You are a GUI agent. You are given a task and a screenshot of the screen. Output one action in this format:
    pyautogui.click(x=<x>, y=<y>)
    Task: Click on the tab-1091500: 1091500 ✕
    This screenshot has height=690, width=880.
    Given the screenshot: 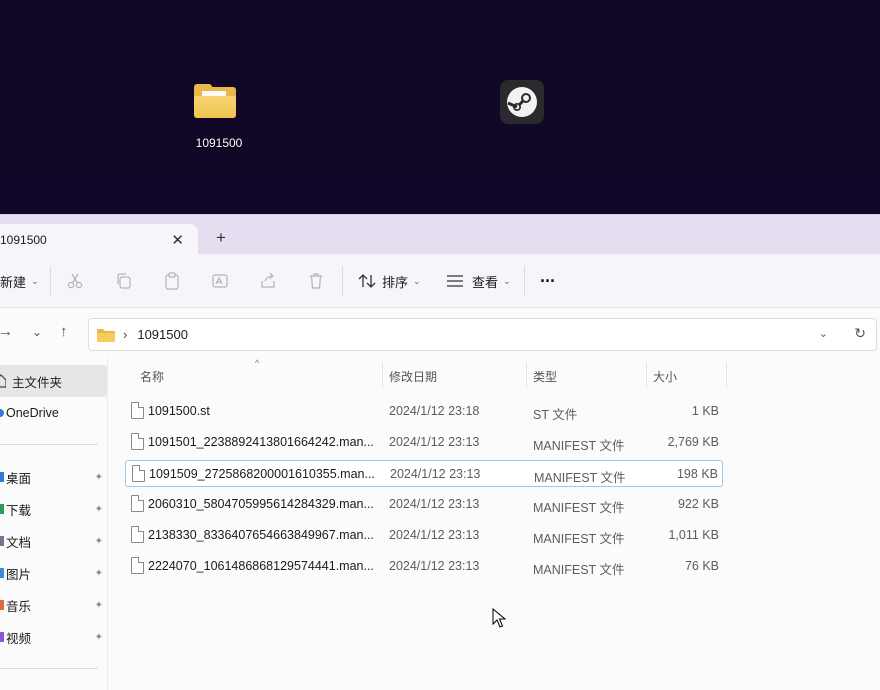 What is the action you would take?
    pyautogui.click(x=99, y=239)
    